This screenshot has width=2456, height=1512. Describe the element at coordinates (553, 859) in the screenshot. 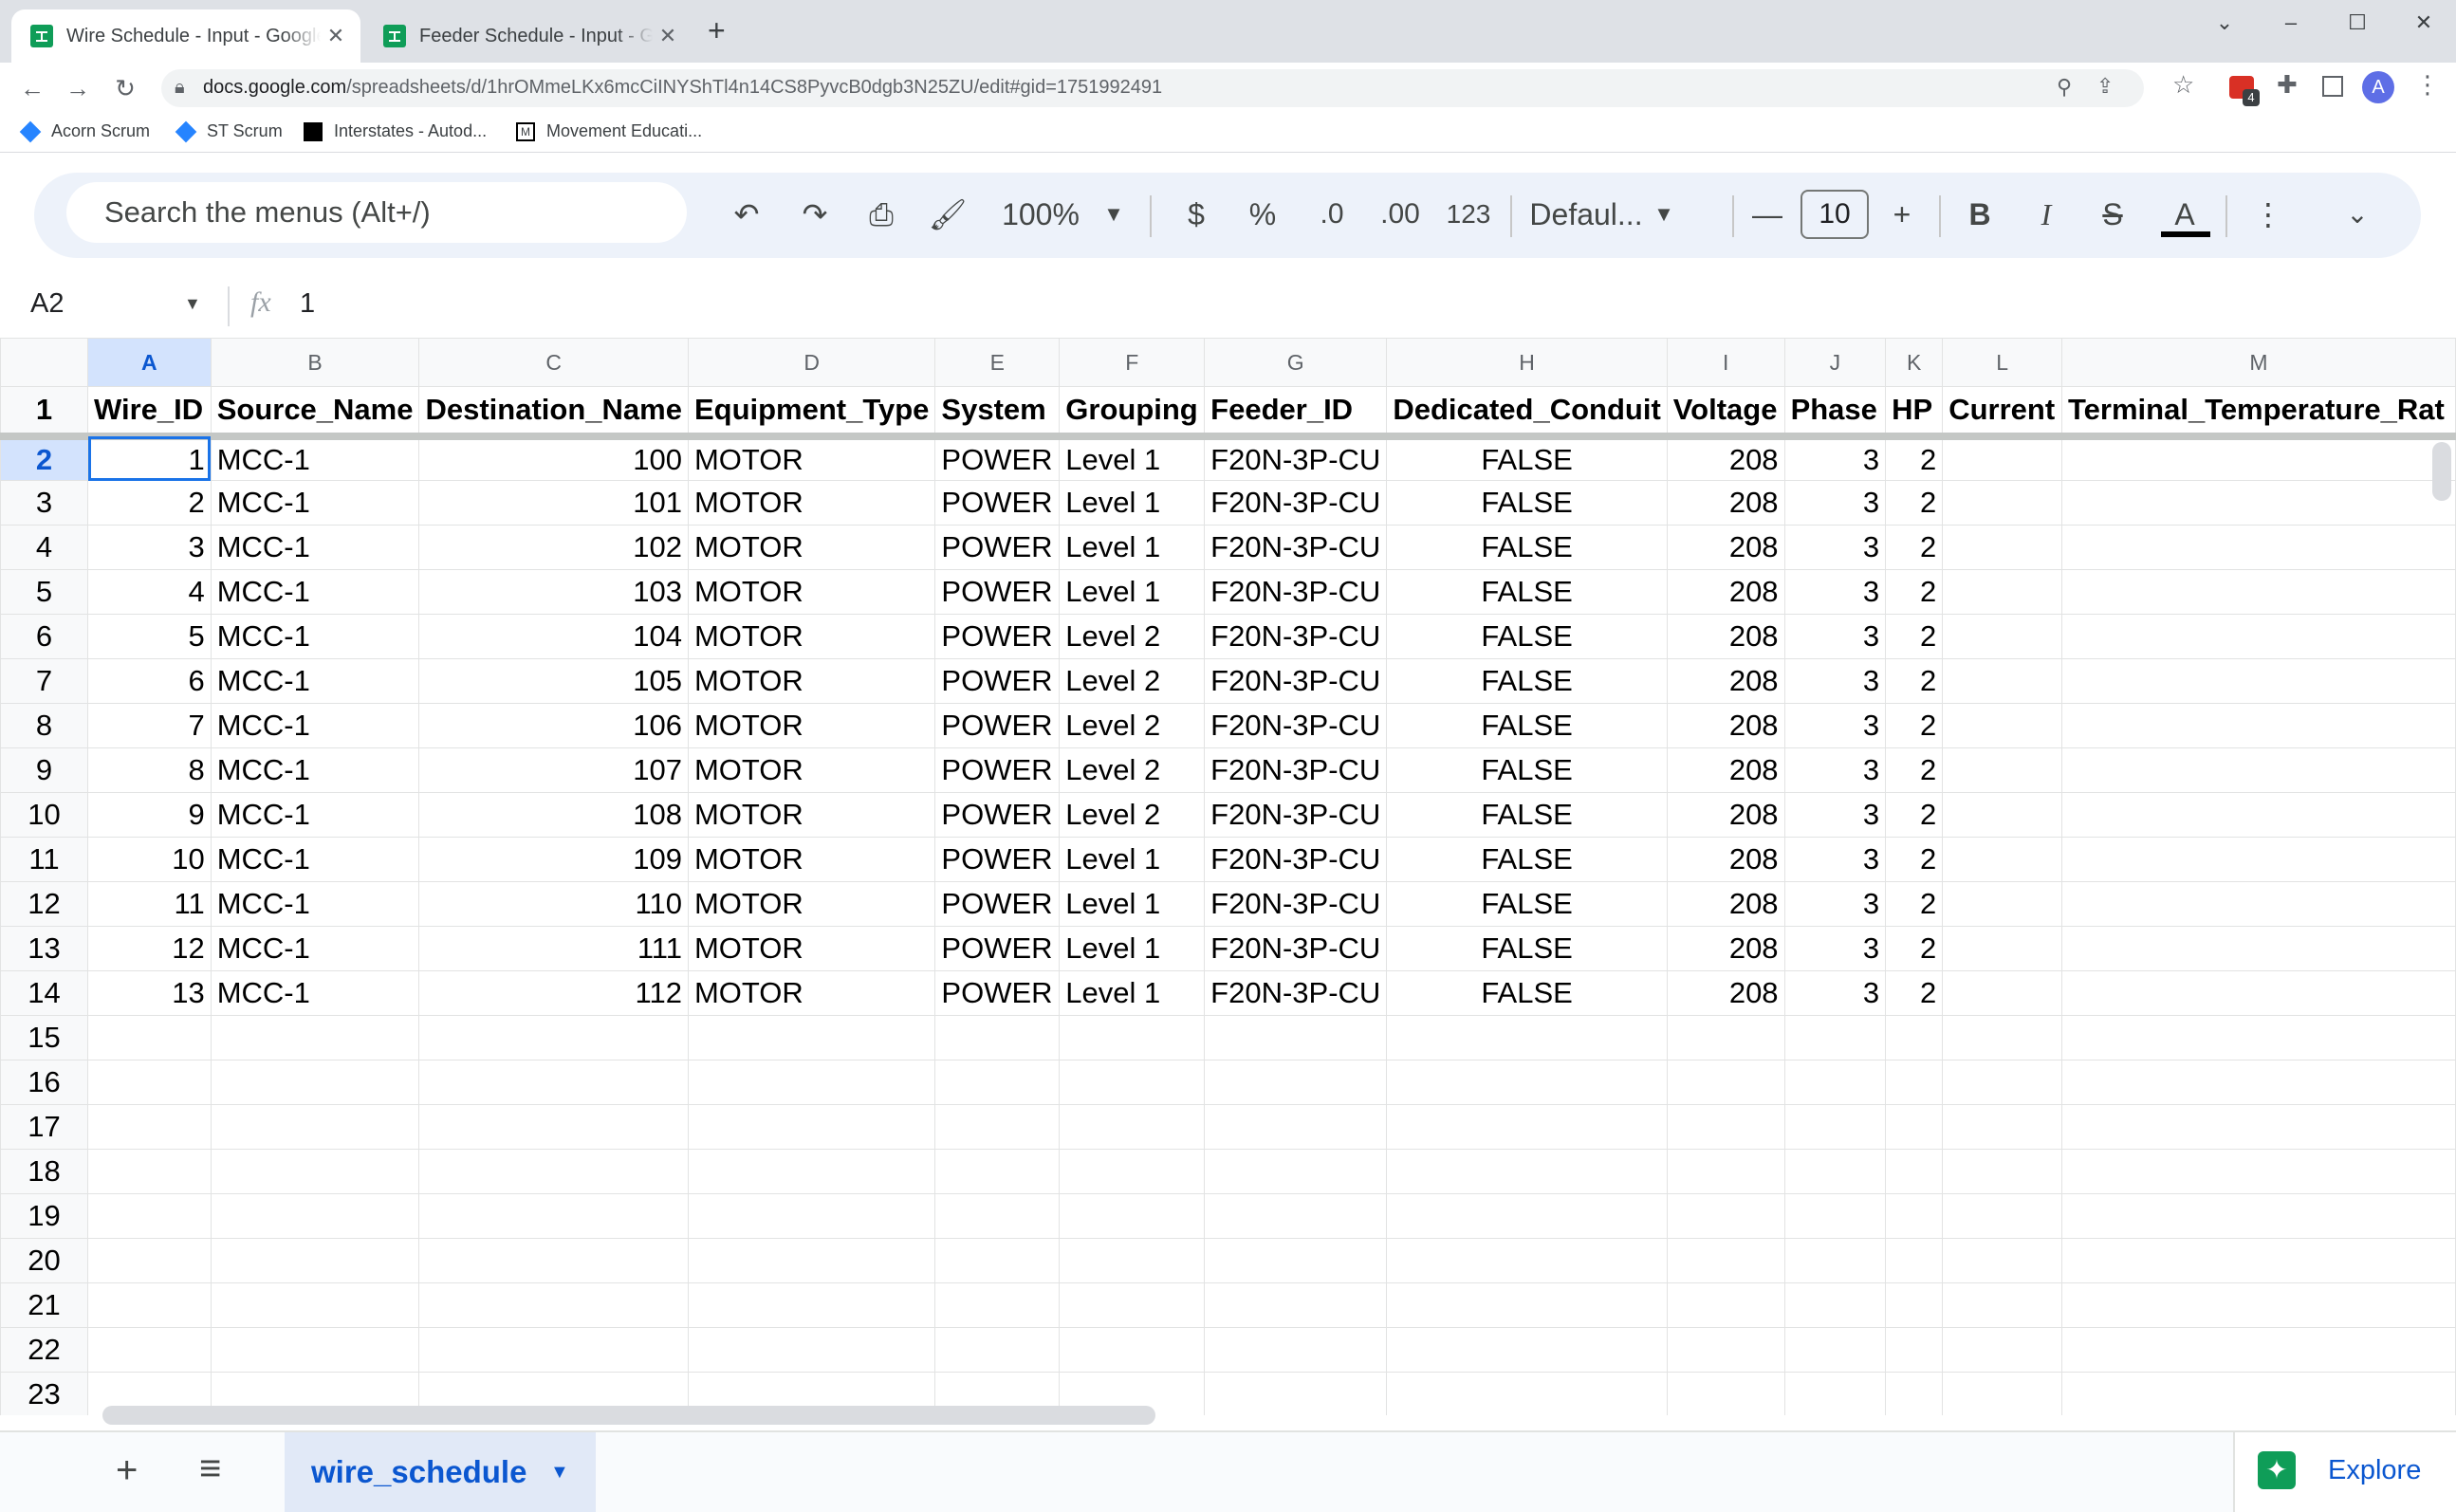

I see `table-cell: 109` at that location.